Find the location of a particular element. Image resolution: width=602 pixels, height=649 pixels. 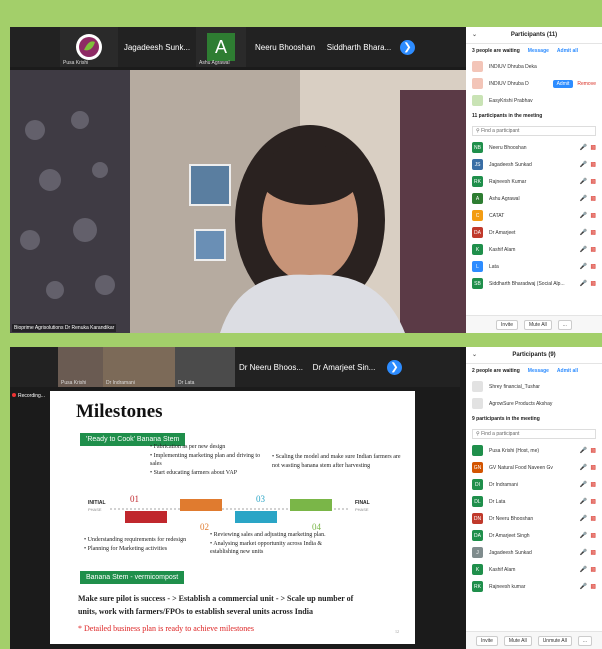

video-tile: A Ashu Agrawal is located at coordinates (221, 47).